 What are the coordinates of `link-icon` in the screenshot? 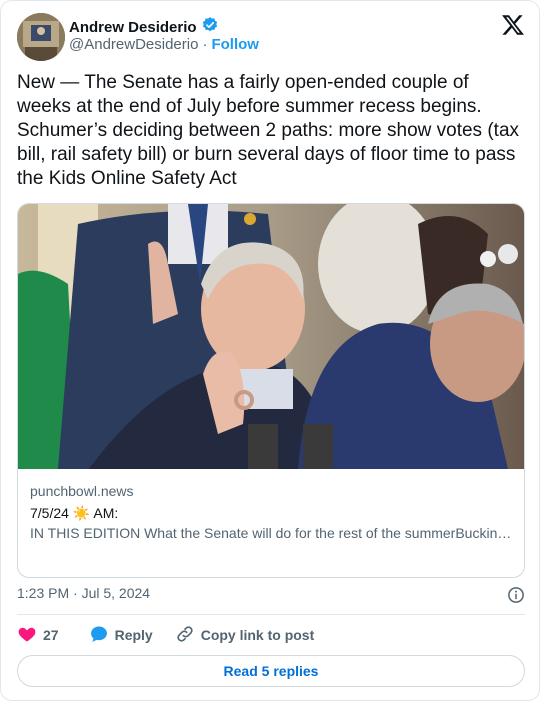 It's located at (185, 635).